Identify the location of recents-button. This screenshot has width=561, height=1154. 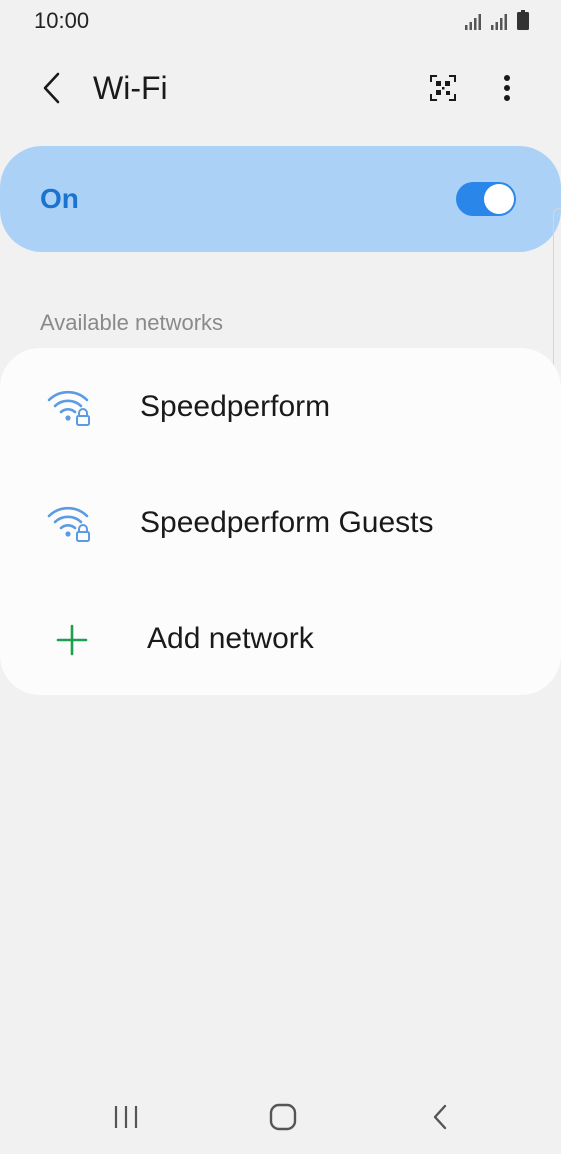
(126, 1117).